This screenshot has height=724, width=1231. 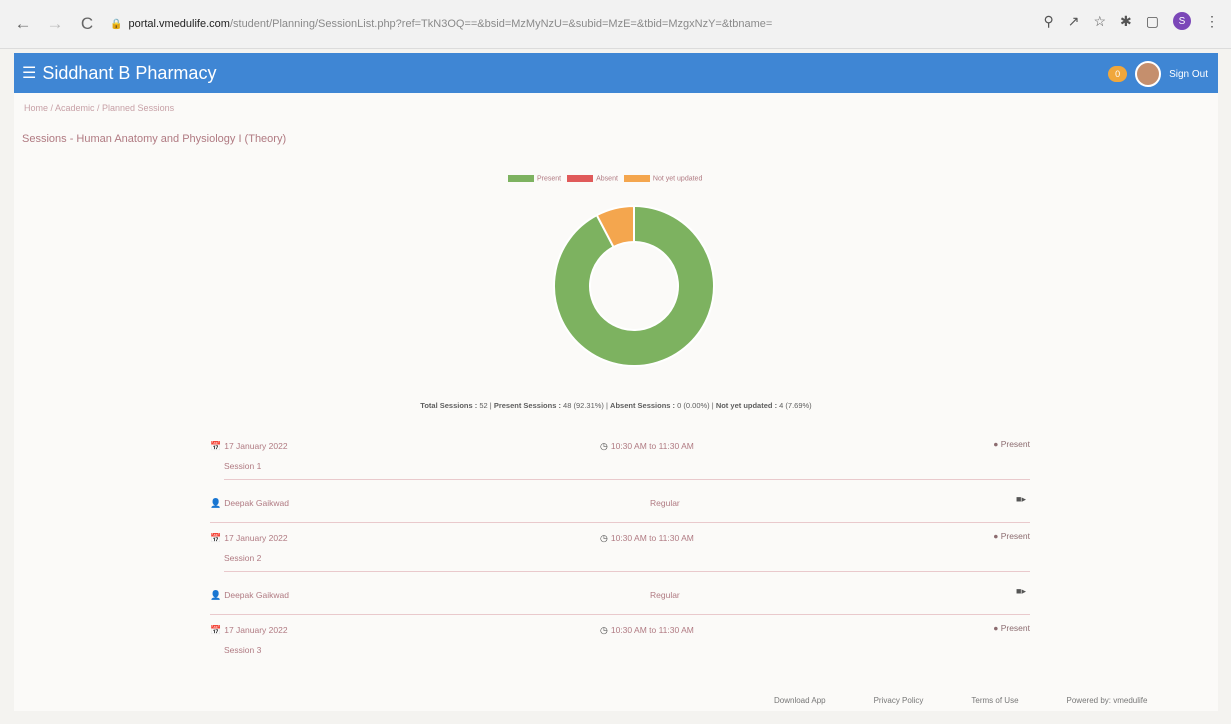 I want to click on back-button: ←, so click(x=23, y=24).